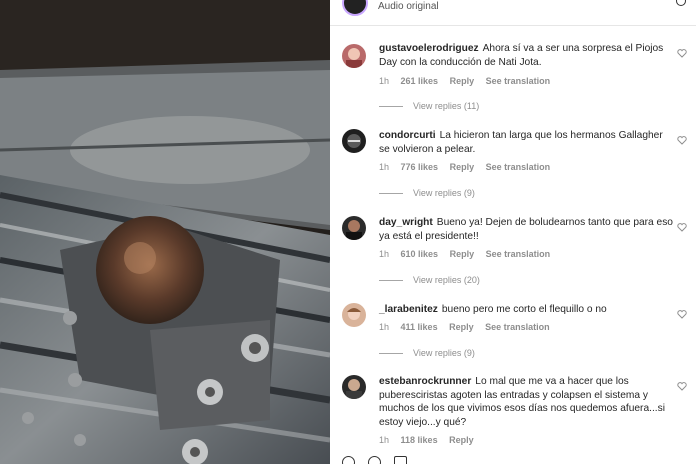  What do you see at coordinates (406, 222) in the screenshot?
I see `comment-username: day_wright` at bounding box center [406, 222].